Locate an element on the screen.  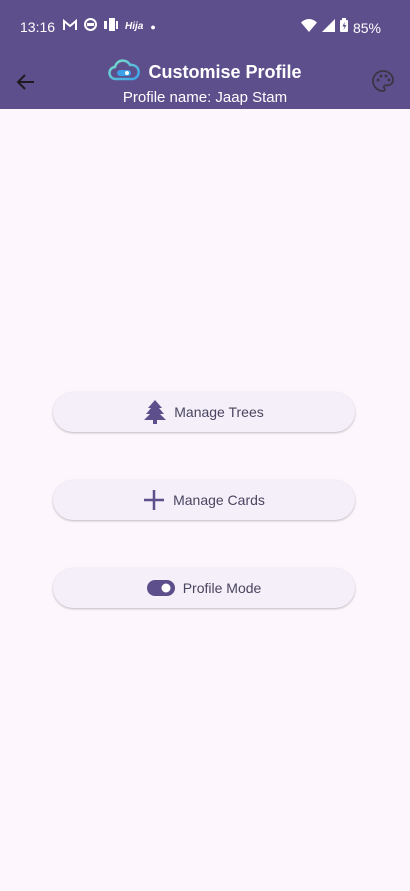
notification-icons: Hija ● is located at coordinates (109, 26).